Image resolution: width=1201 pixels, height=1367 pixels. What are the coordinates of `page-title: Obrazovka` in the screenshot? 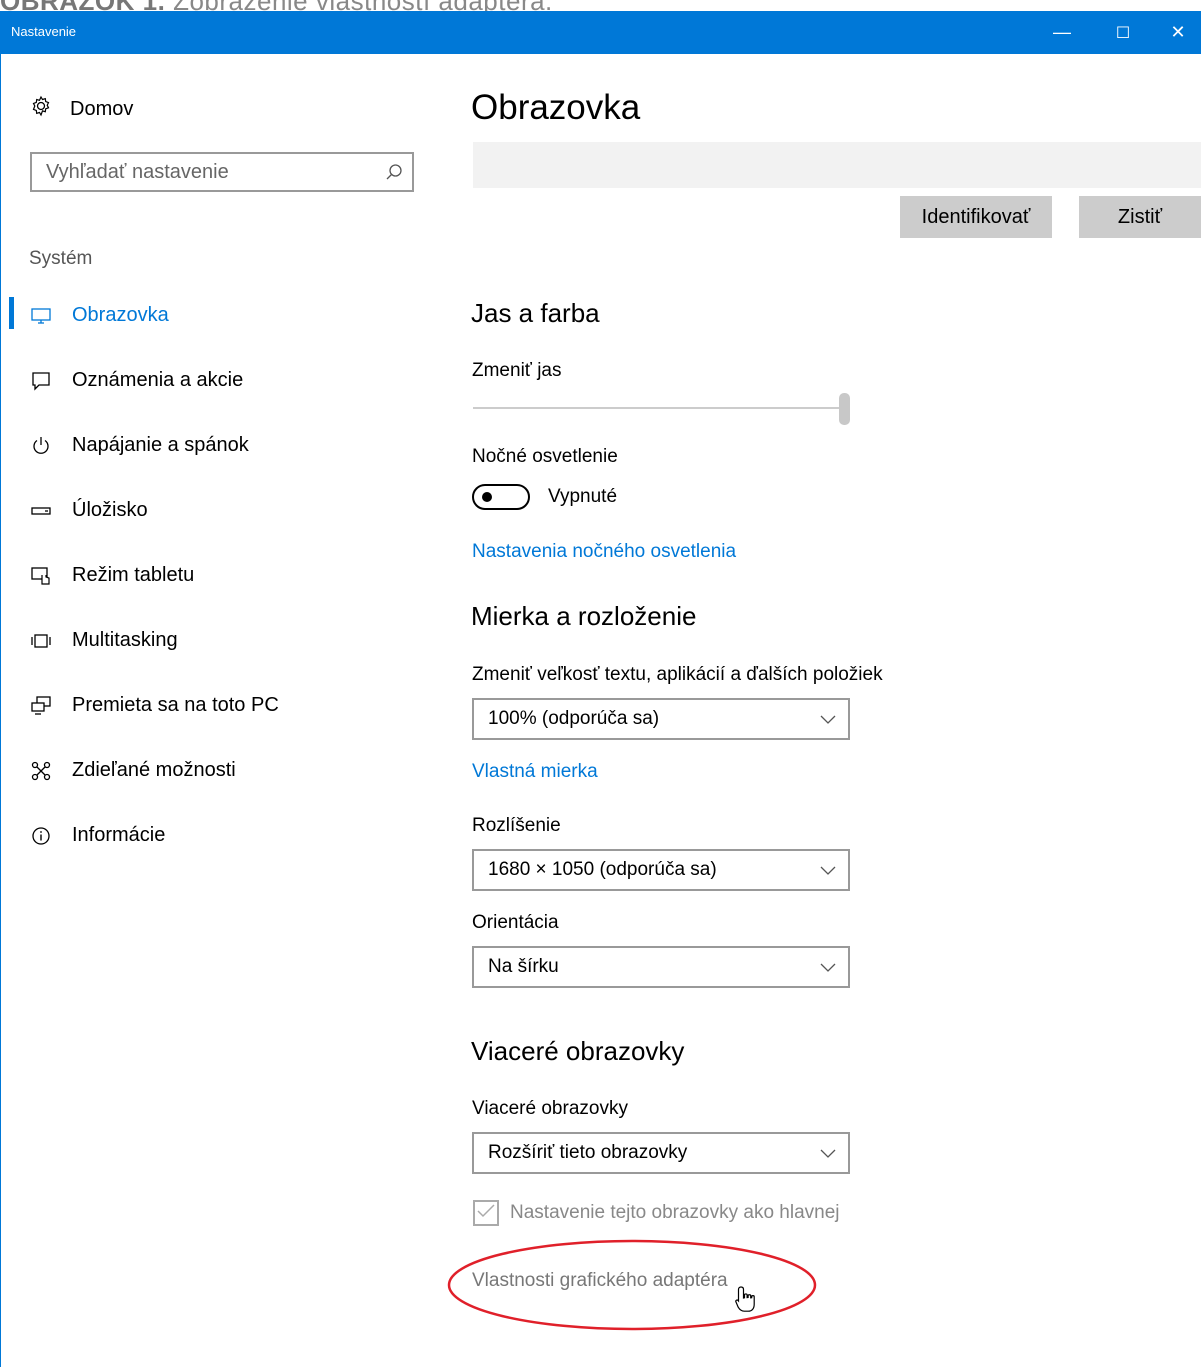 It's located at (556, 107).